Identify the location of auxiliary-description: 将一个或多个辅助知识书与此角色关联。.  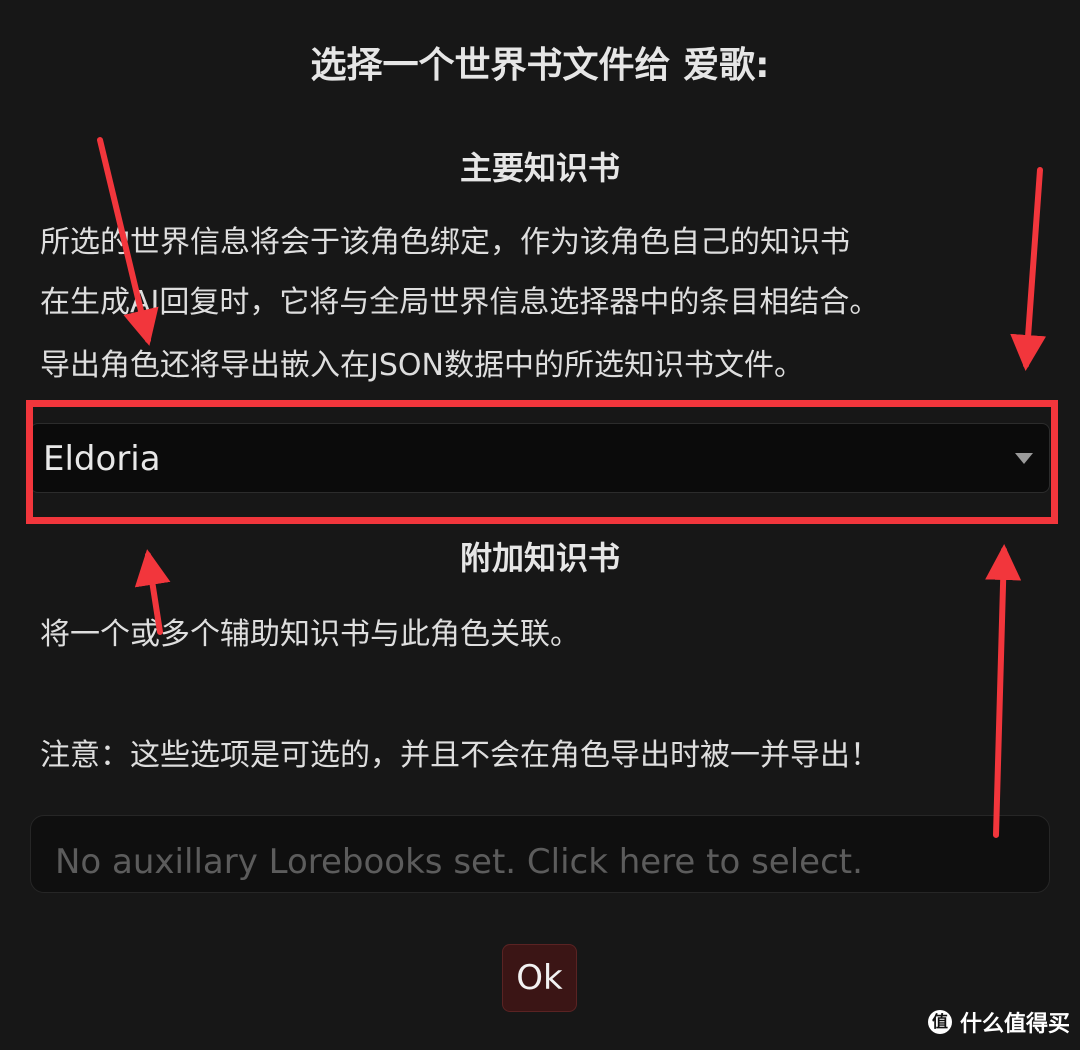
(310, 634).